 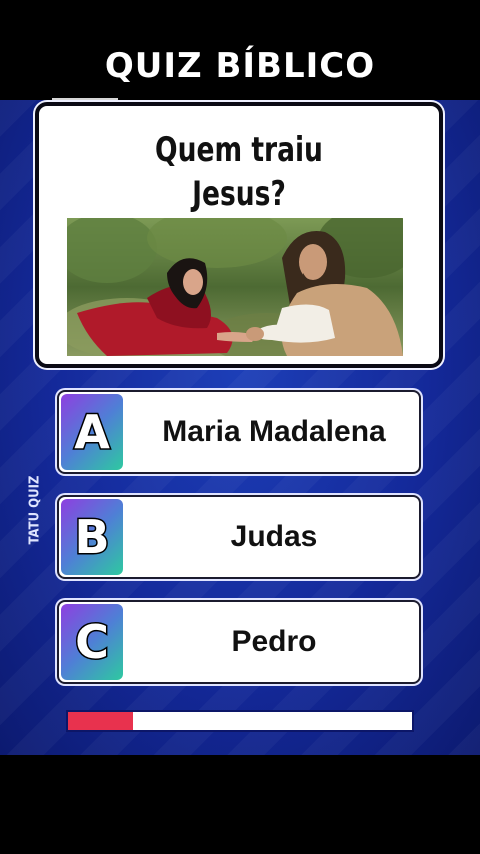 I want to click on bottom-area, so click(x=240, y=804).